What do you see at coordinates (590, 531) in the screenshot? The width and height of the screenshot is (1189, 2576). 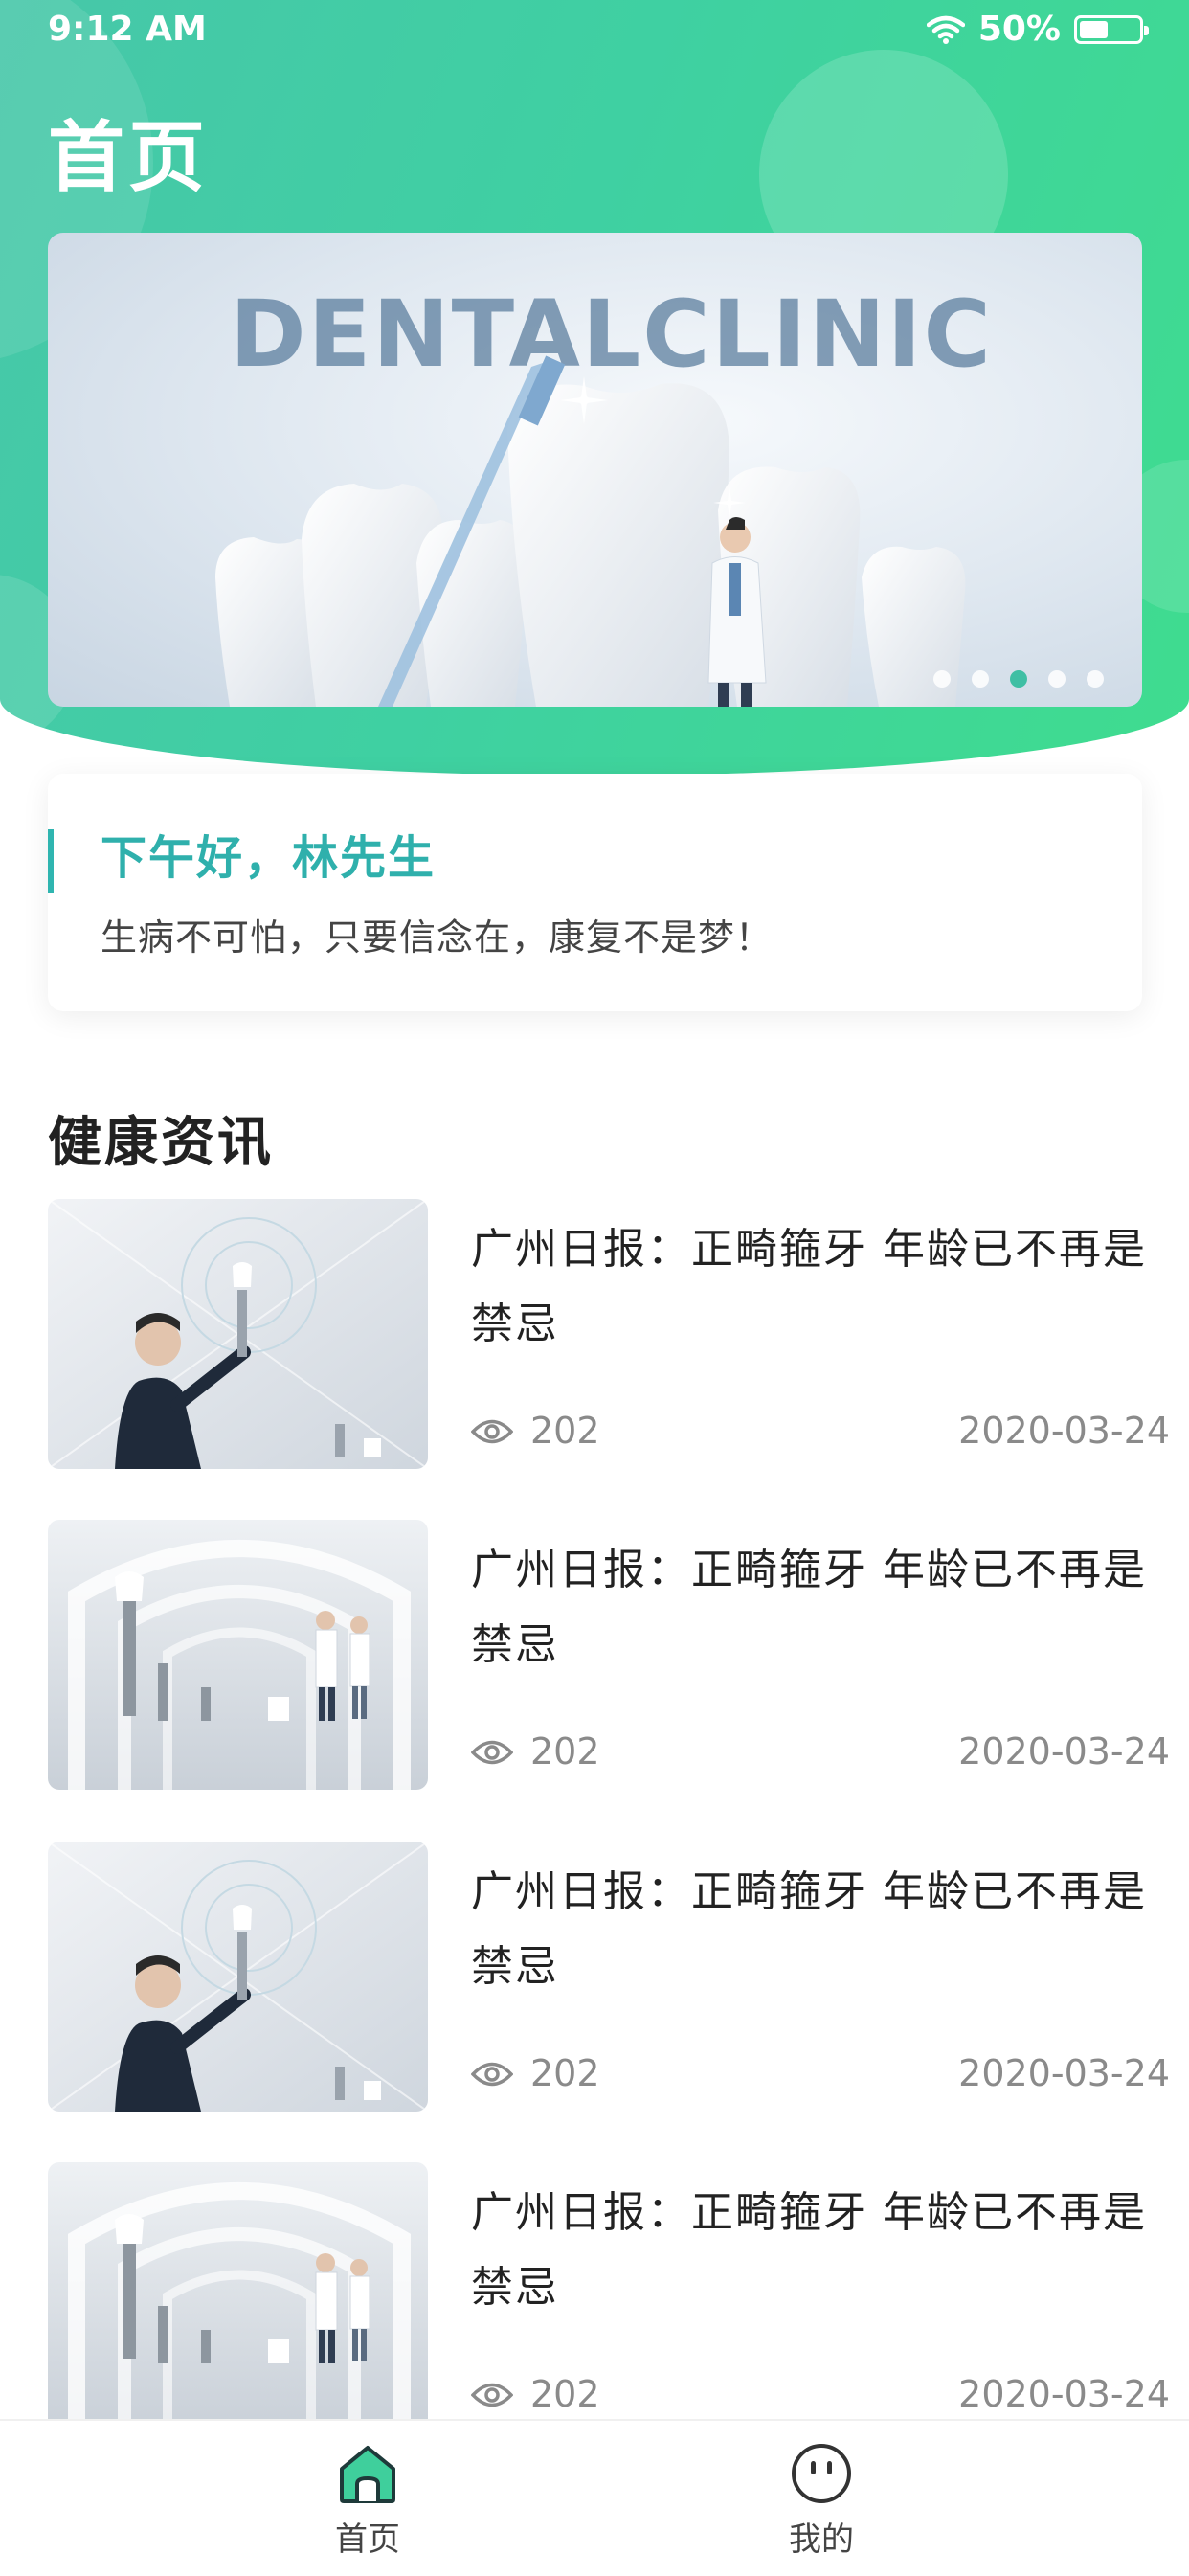 I see `banner-illustration` at bounding box center [590, 531].